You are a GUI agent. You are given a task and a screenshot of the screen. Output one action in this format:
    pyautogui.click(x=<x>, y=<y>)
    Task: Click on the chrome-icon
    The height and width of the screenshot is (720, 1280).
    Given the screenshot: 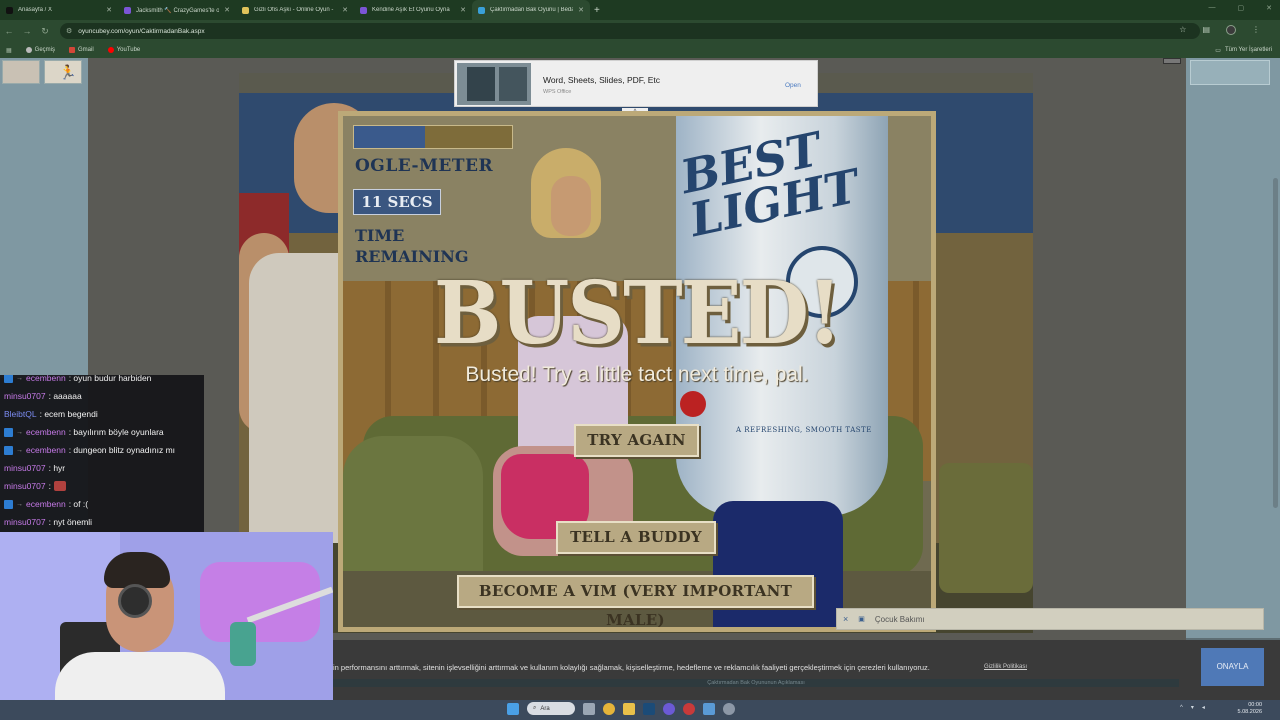 What is the action you would take?
    pyautogui.click(x=609, y=708)
    